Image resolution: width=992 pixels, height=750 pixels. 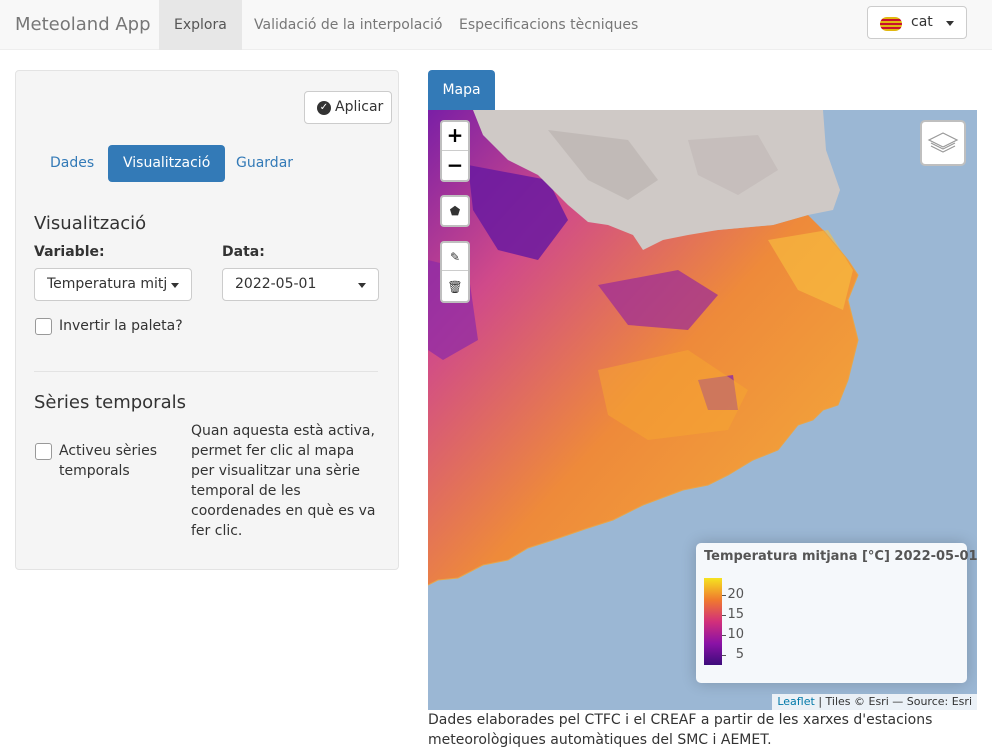 What do you see at coordinates (200, 25) in the screenshot?
I see `nav-tab-explora: Explora` at bounding box center [200, 25].